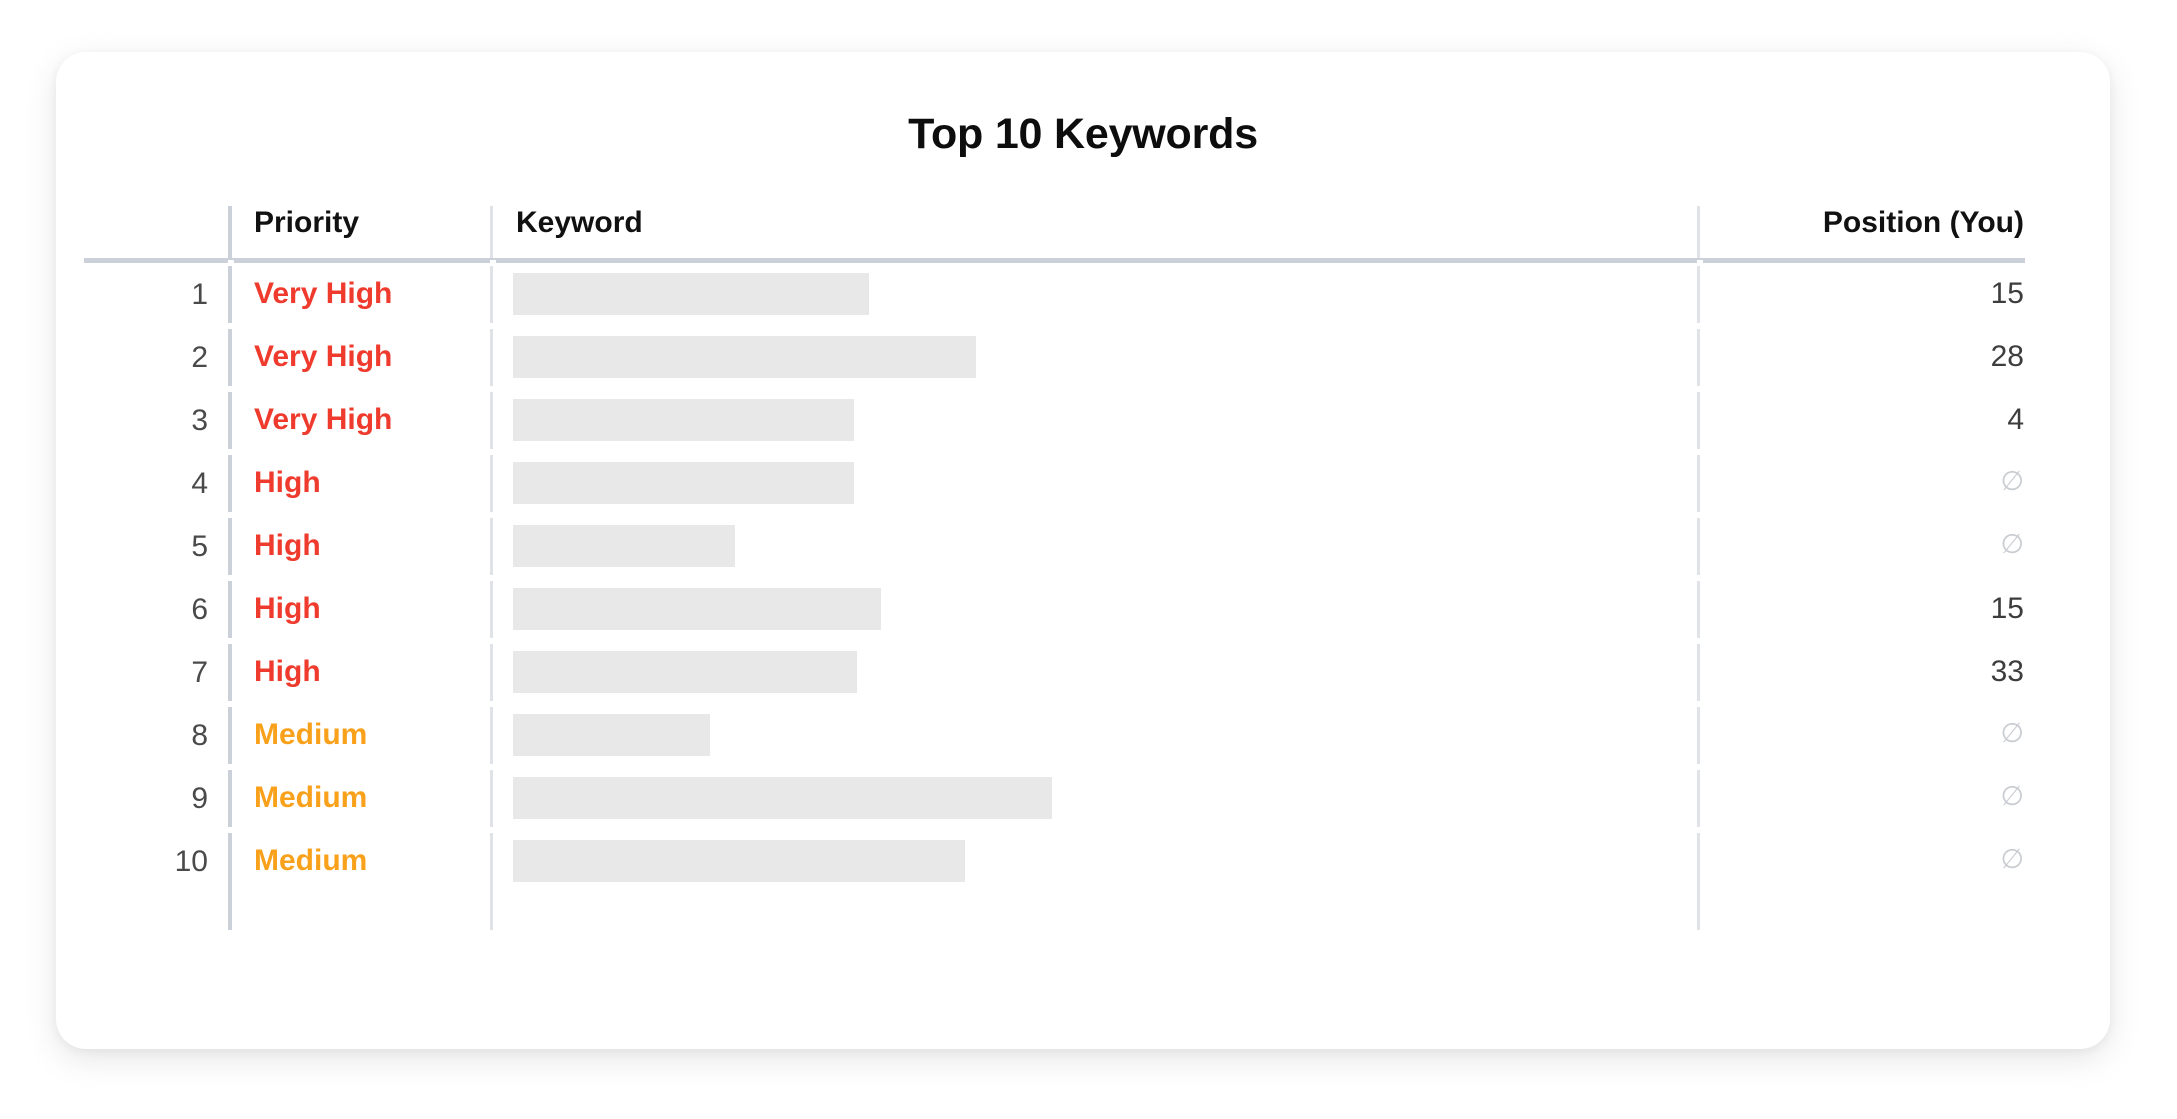  What do you see at coordinates (199, 672) in the screenshot?
I see `cell-rank: 7` at bounding box center [199, 672].